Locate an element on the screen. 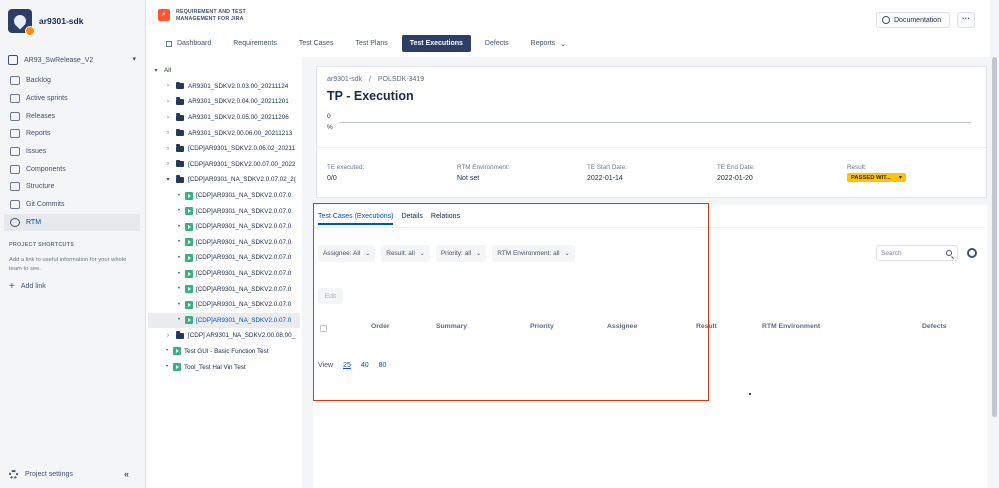  tab-label: Requirements is located at coordinates (255, 43).